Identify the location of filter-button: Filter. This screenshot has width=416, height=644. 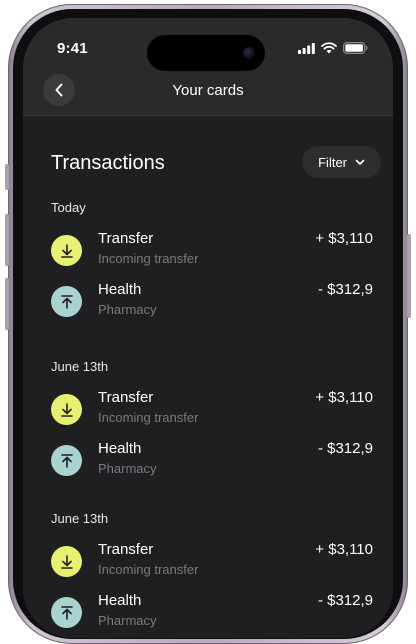
(341, 162).